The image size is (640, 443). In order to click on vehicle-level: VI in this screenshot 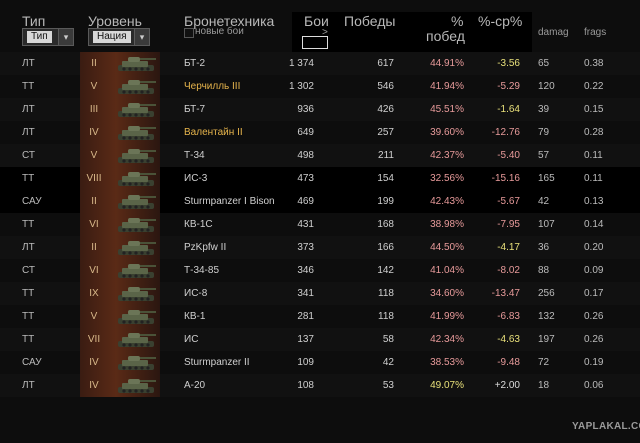, I will do `click(94, 270)`.